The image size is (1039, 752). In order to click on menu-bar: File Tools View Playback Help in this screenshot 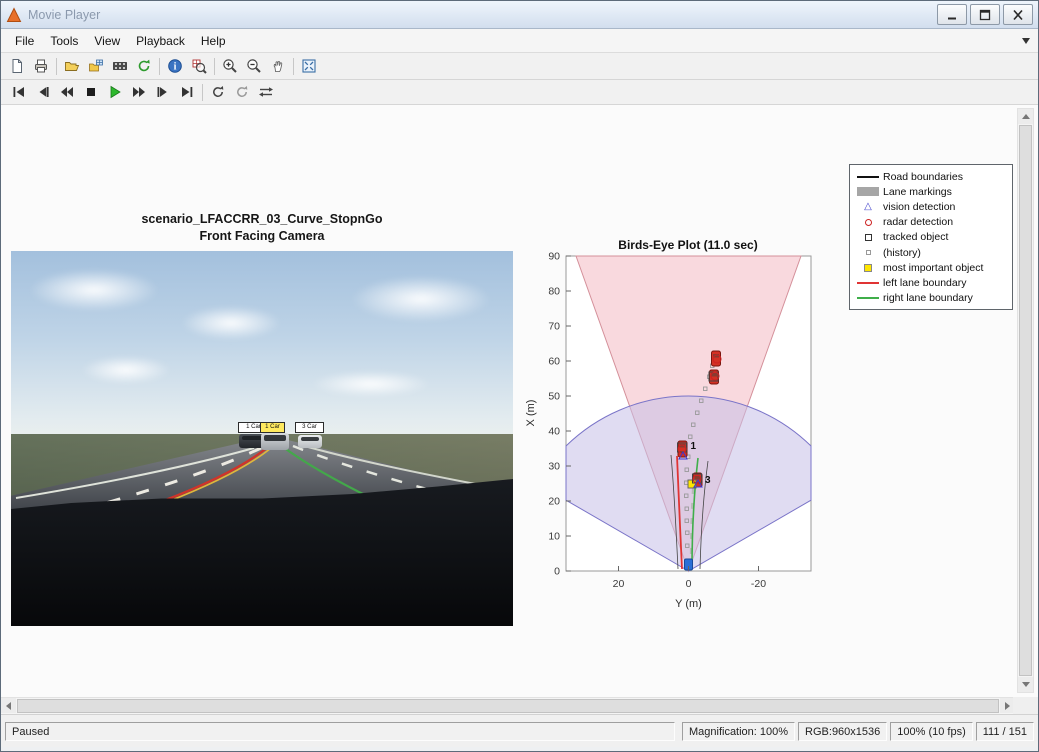, I will do `click(519, 41)`.